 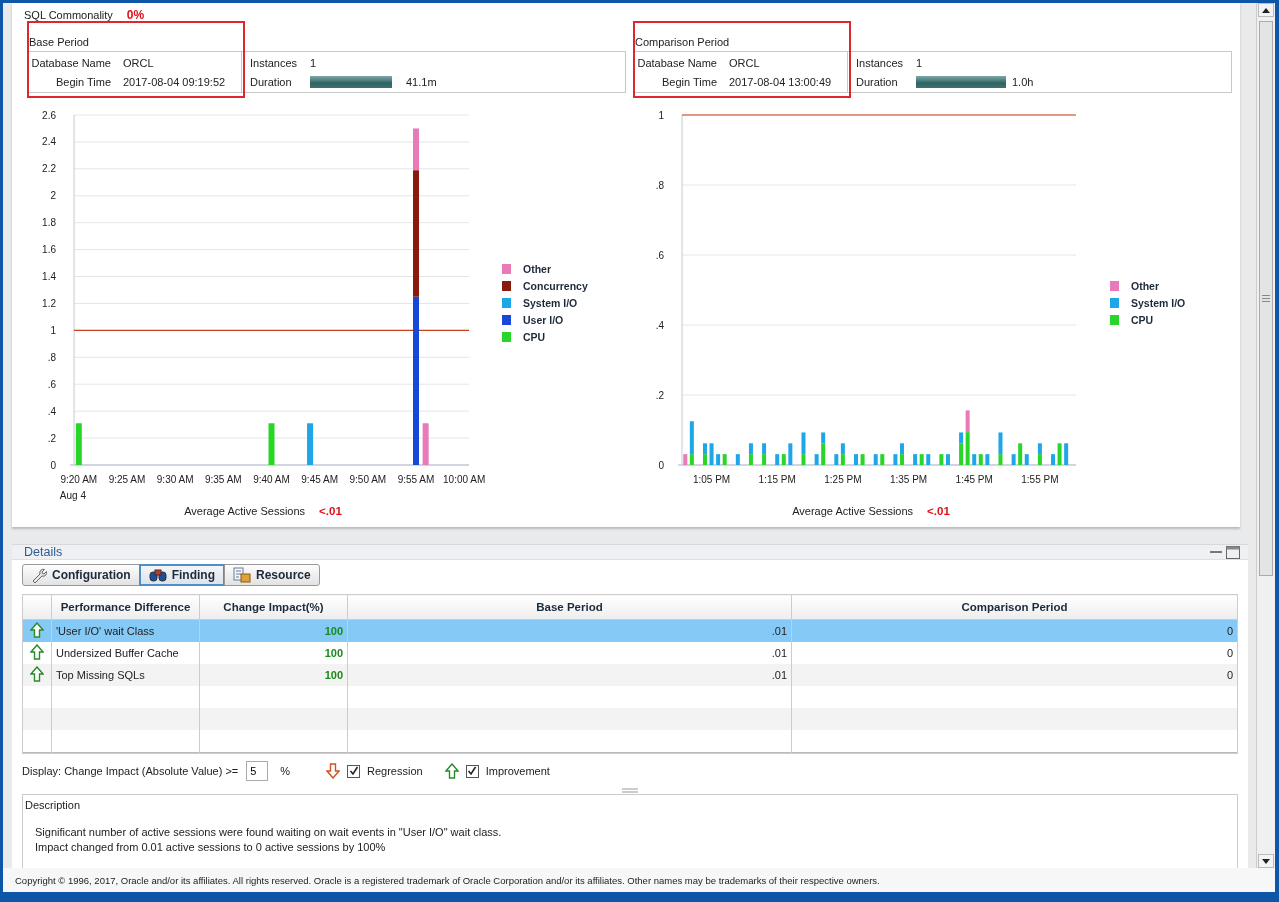 What do you see at coordinates (285, 771) in the screenshot?
I see `unit-label: %` at bounding box center [285, 771].